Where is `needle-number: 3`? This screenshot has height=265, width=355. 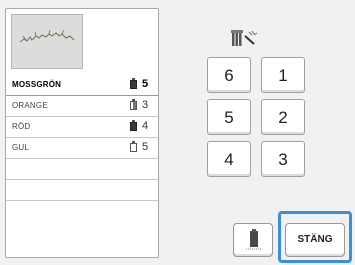
needle-number: 3 is located at coordinates (145, 105).